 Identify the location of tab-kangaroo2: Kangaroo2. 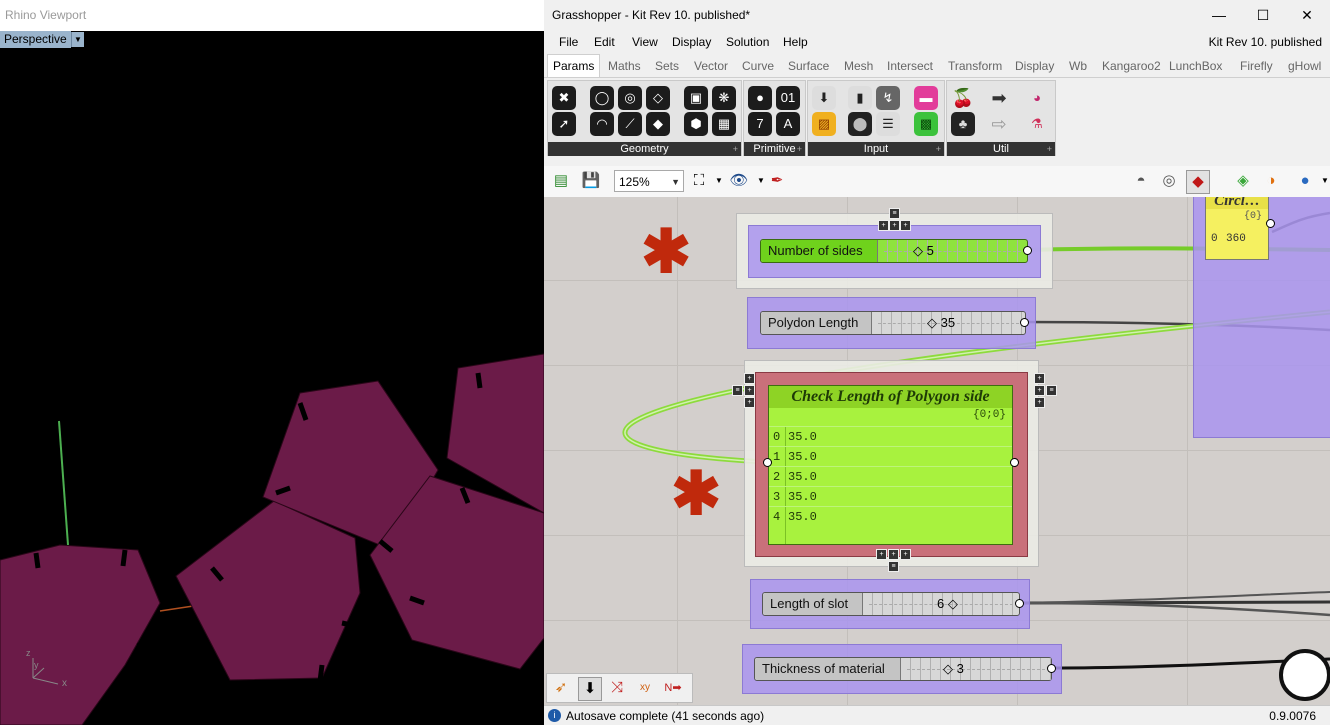
(1131, 66).